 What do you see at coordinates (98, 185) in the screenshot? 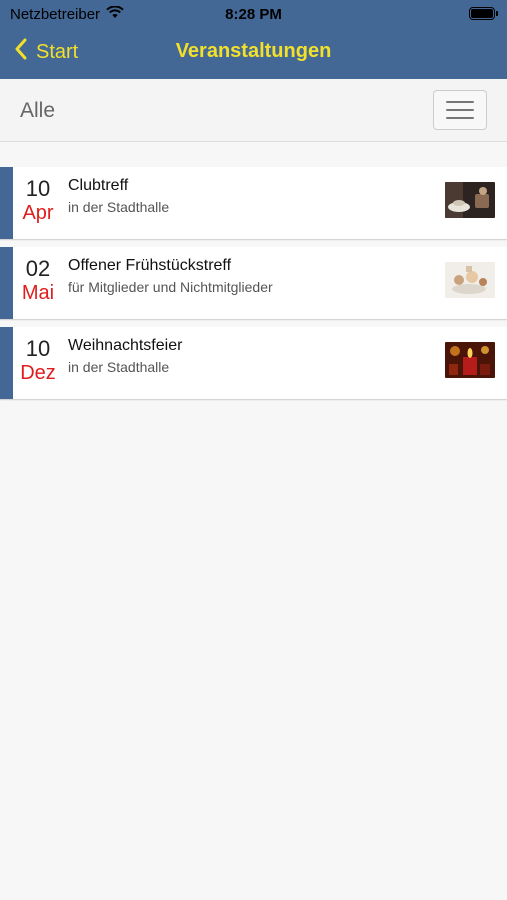
I see `event-title: Clubtreff` at bounding box center [98, 185].